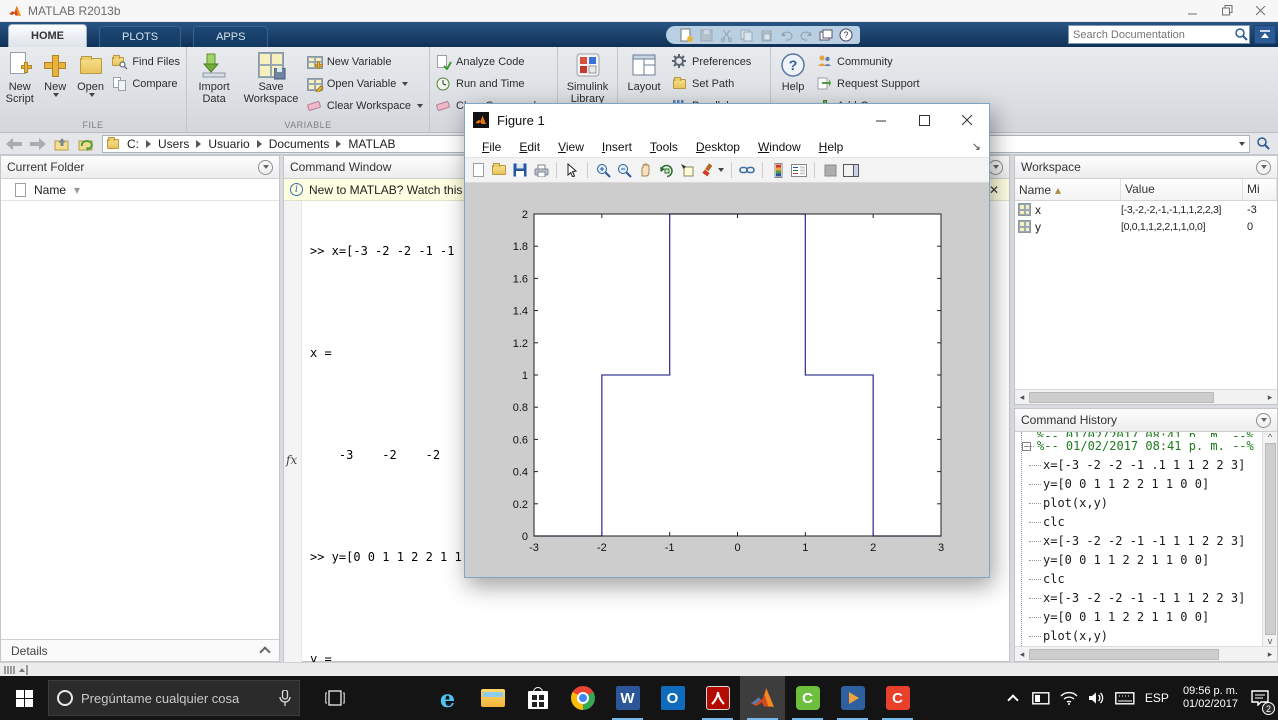  I want to click on help-icon: ?, so click(846, 35).